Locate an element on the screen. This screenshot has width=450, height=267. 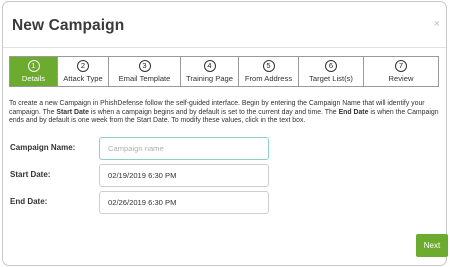
start-date-term: Start Date is located at coordinates (72, 112).